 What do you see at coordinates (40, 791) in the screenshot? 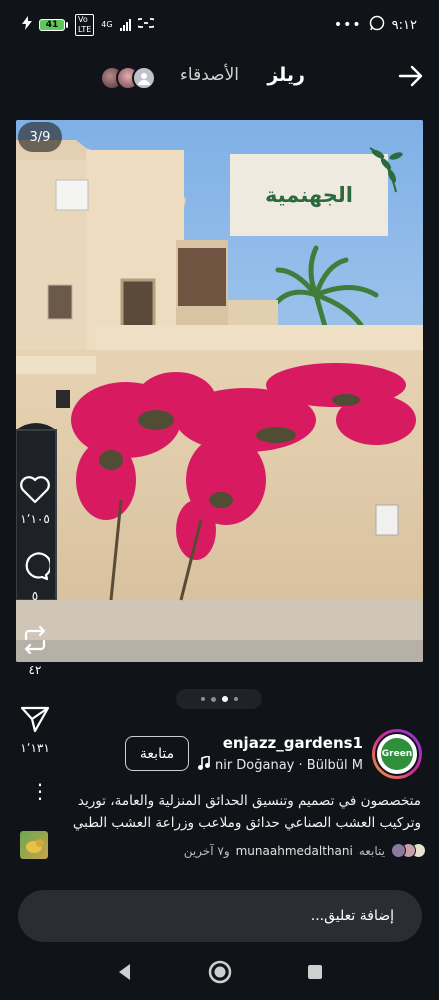
I see `more-icon: ⋮` at bounding box center [40, 791].